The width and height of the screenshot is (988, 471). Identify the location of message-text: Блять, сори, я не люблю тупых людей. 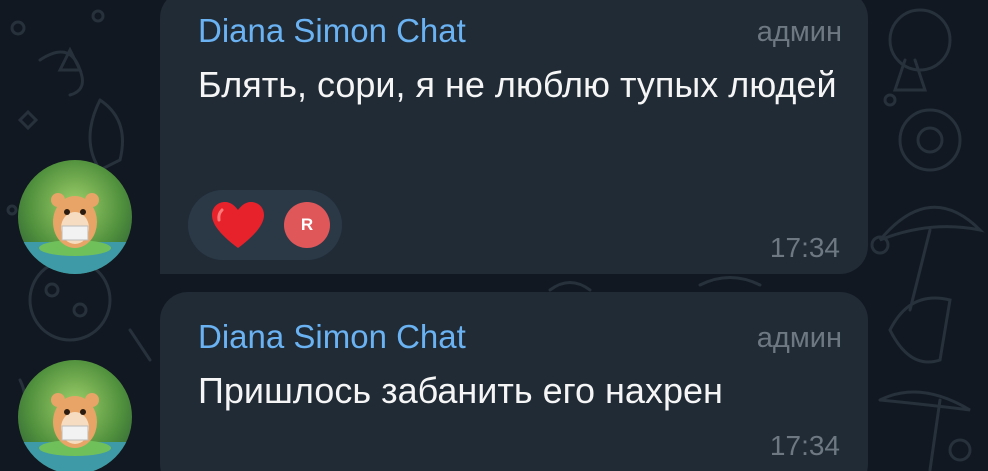
(517, 84).